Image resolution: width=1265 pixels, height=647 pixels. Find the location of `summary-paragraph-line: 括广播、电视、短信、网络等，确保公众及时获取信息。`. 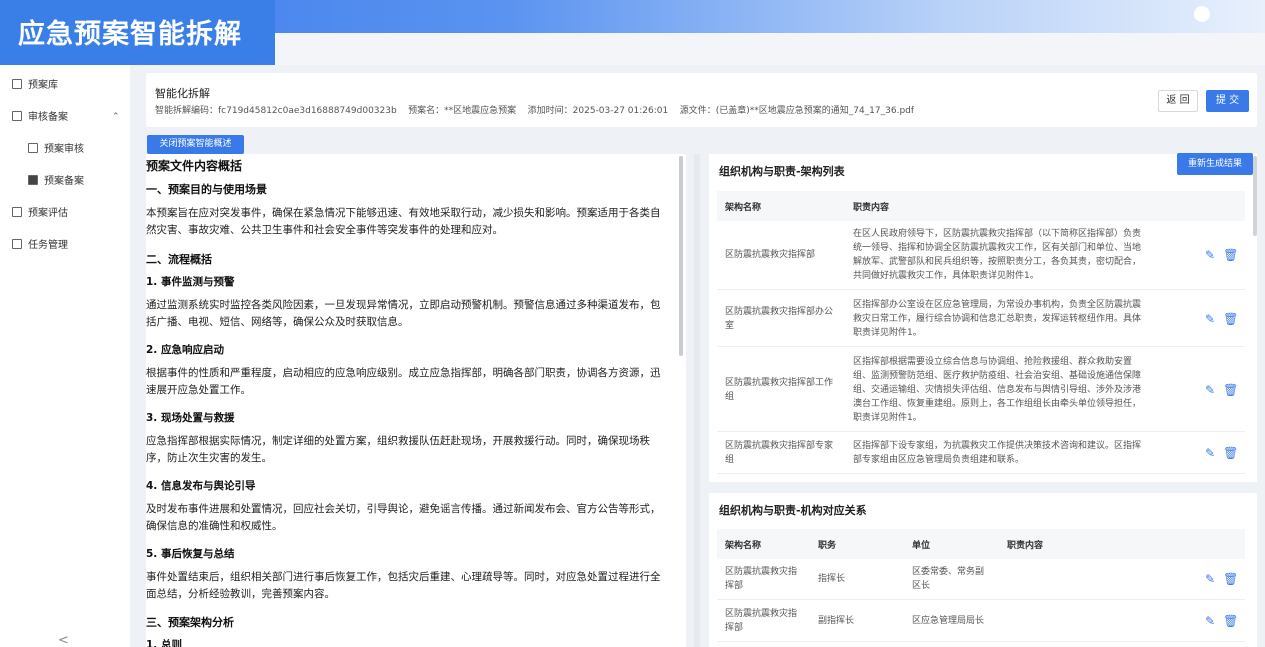

summary-paragraph-line: 括广播、电视、短信、网络等，确保公众及时获取信息。 is located at coordinates (277, 322).